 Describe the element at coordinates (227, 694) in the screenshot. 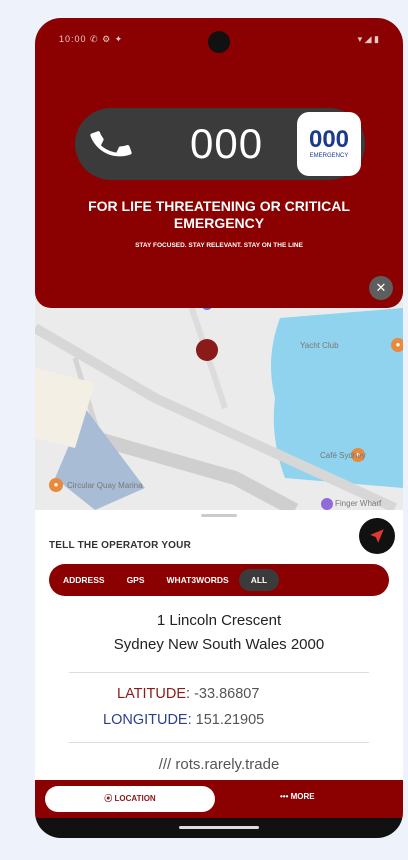

I see `latitude-value: -33.86807` at that location.